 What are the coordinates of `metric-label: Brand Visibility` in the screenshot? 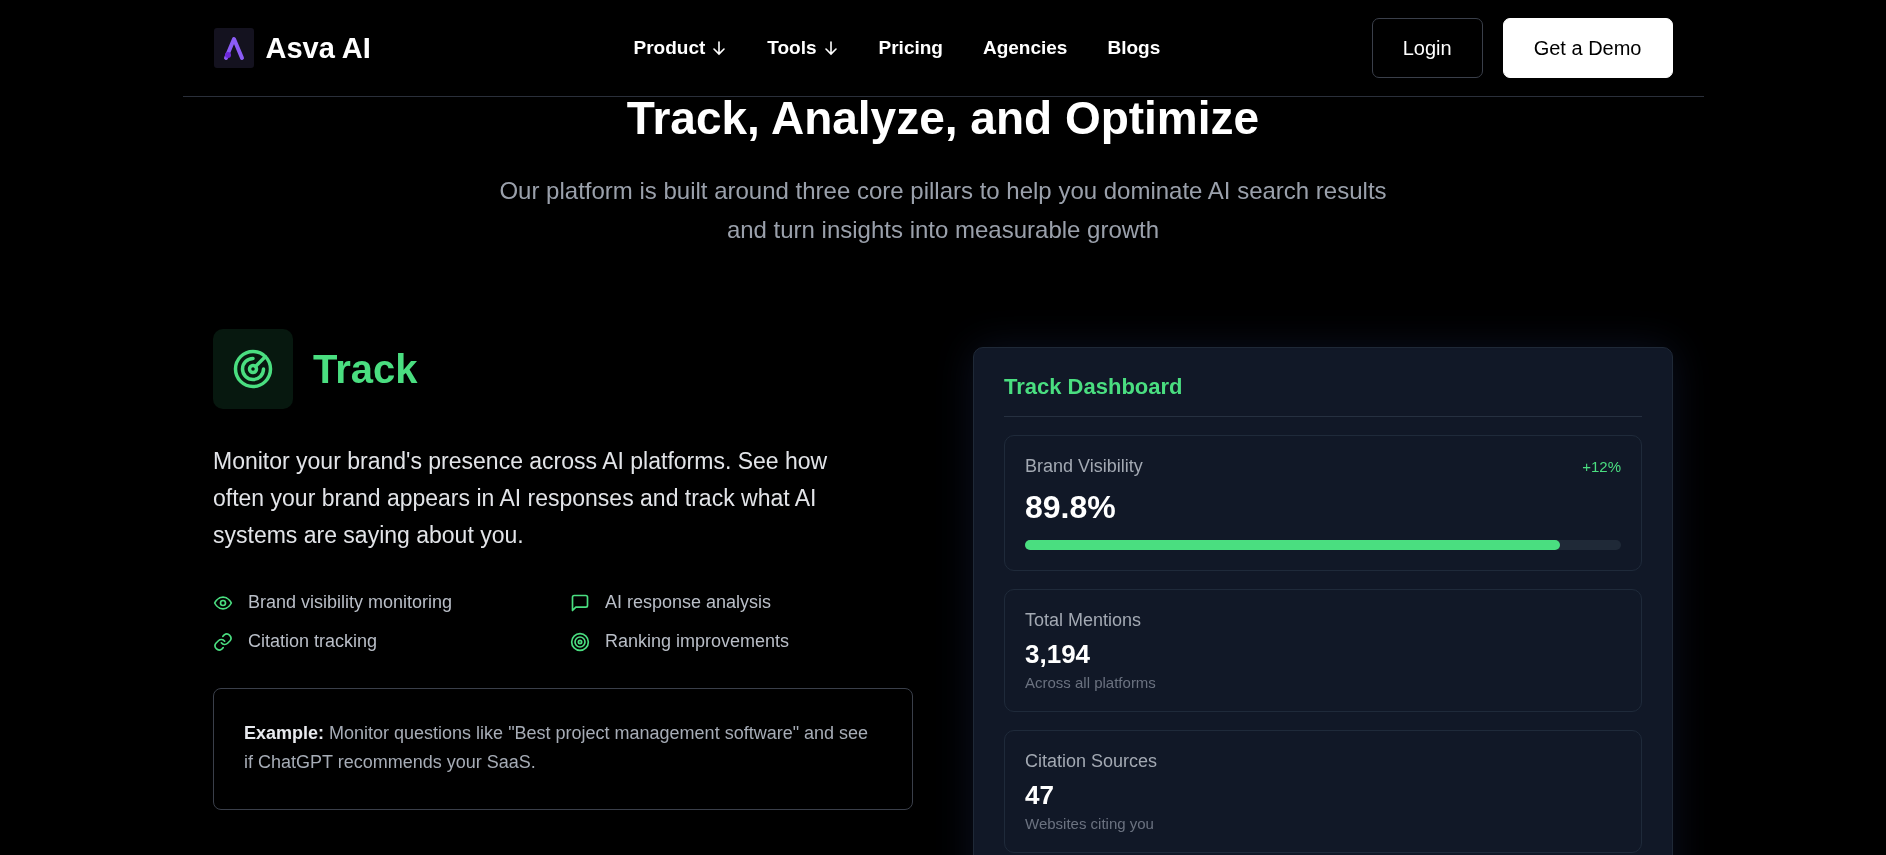 It's located at (1084, 466).